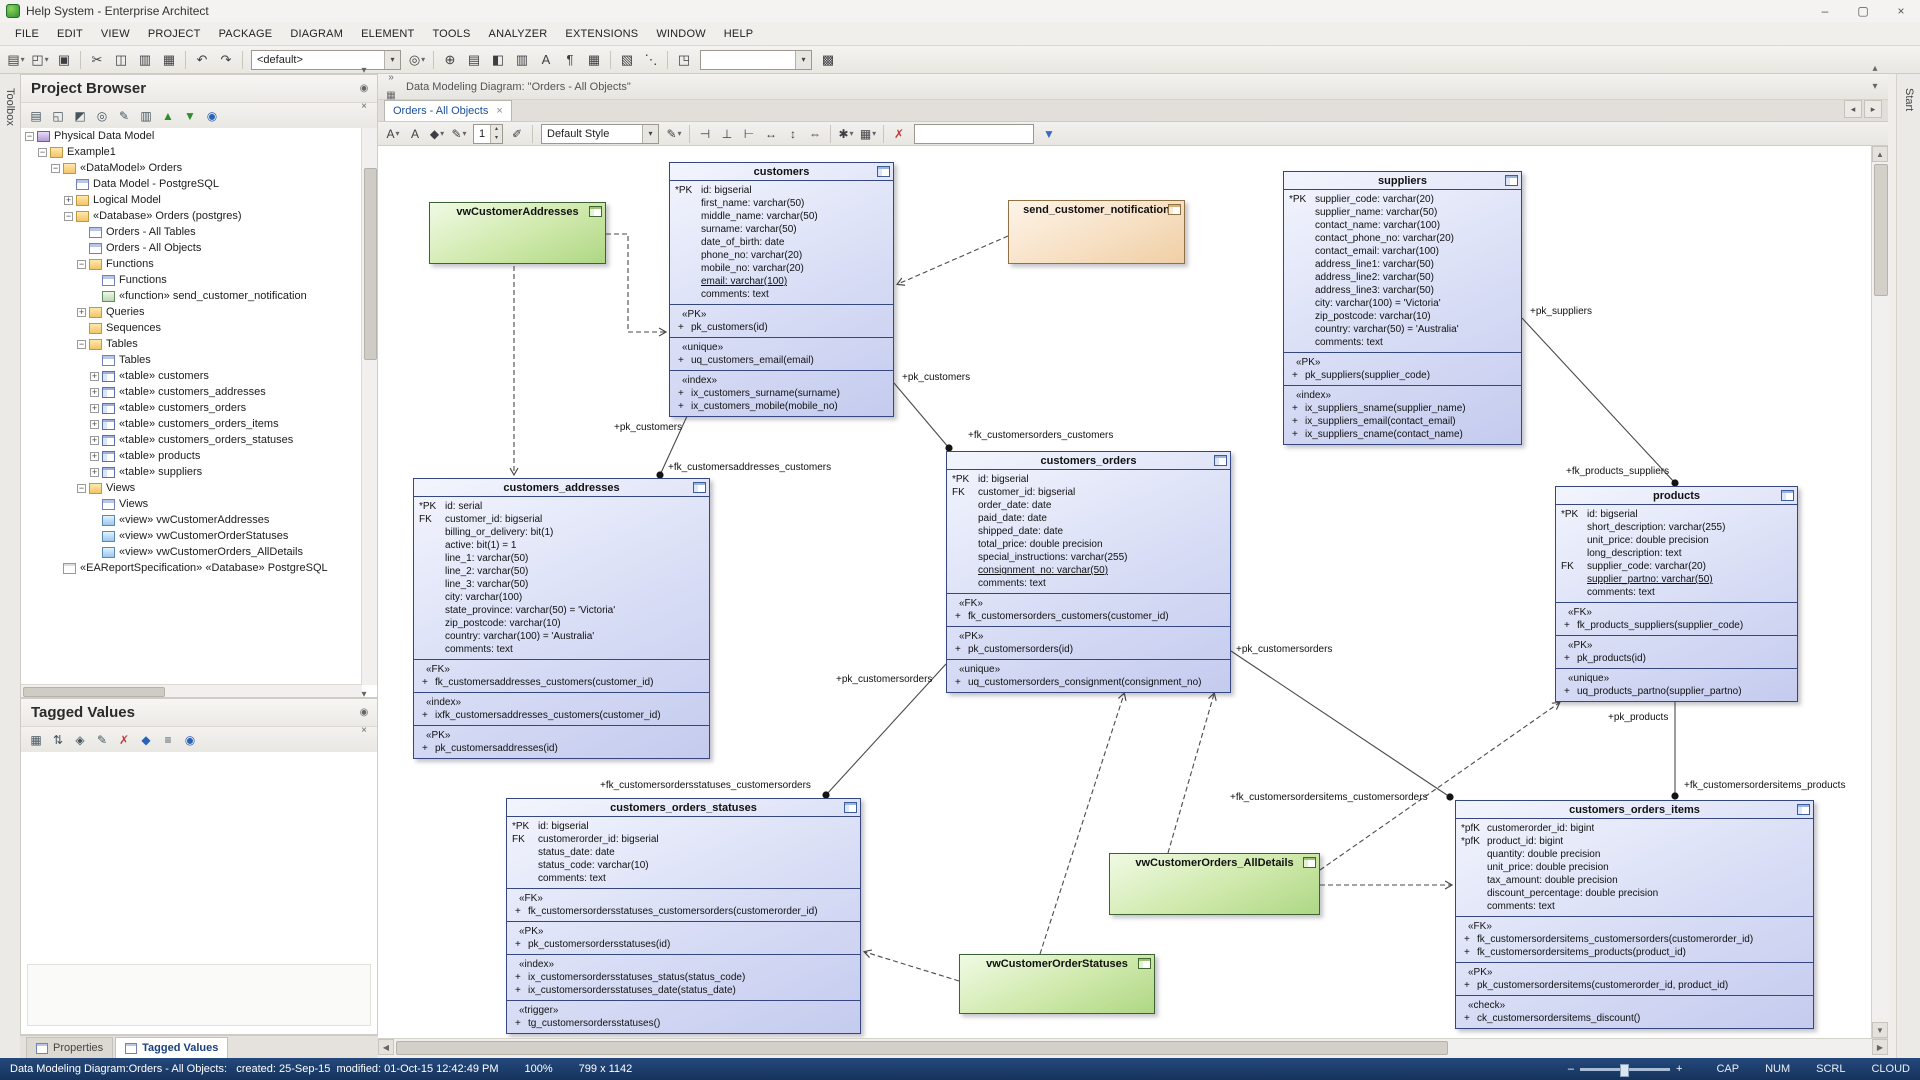  I want to click on tab-properties: Properties, so click(70, 1047).